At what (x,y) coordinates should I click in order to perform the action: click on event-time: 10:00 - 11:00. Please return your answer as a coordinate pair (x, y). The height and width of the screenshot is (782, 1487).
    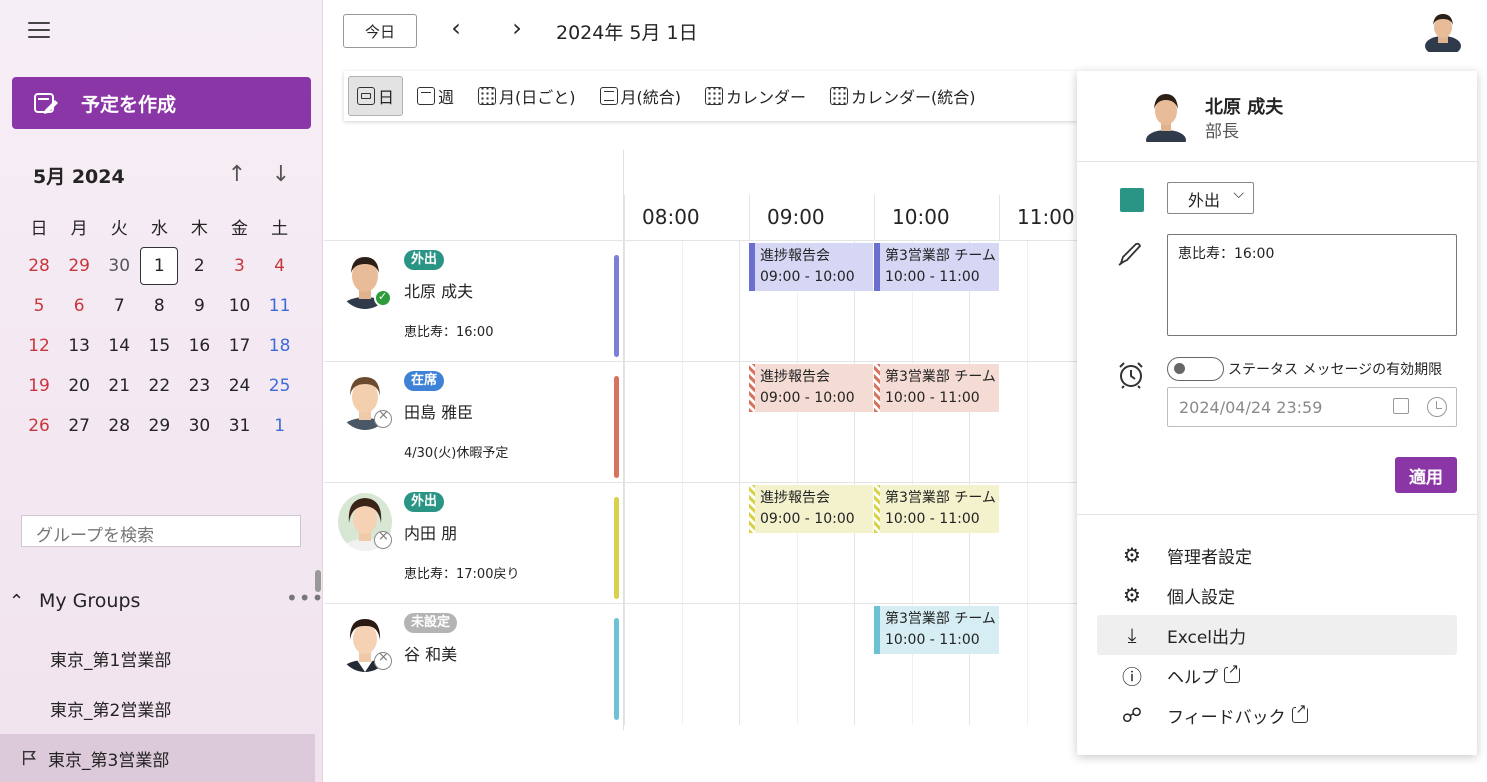
    Looking at the image, I should click on (932, 398).